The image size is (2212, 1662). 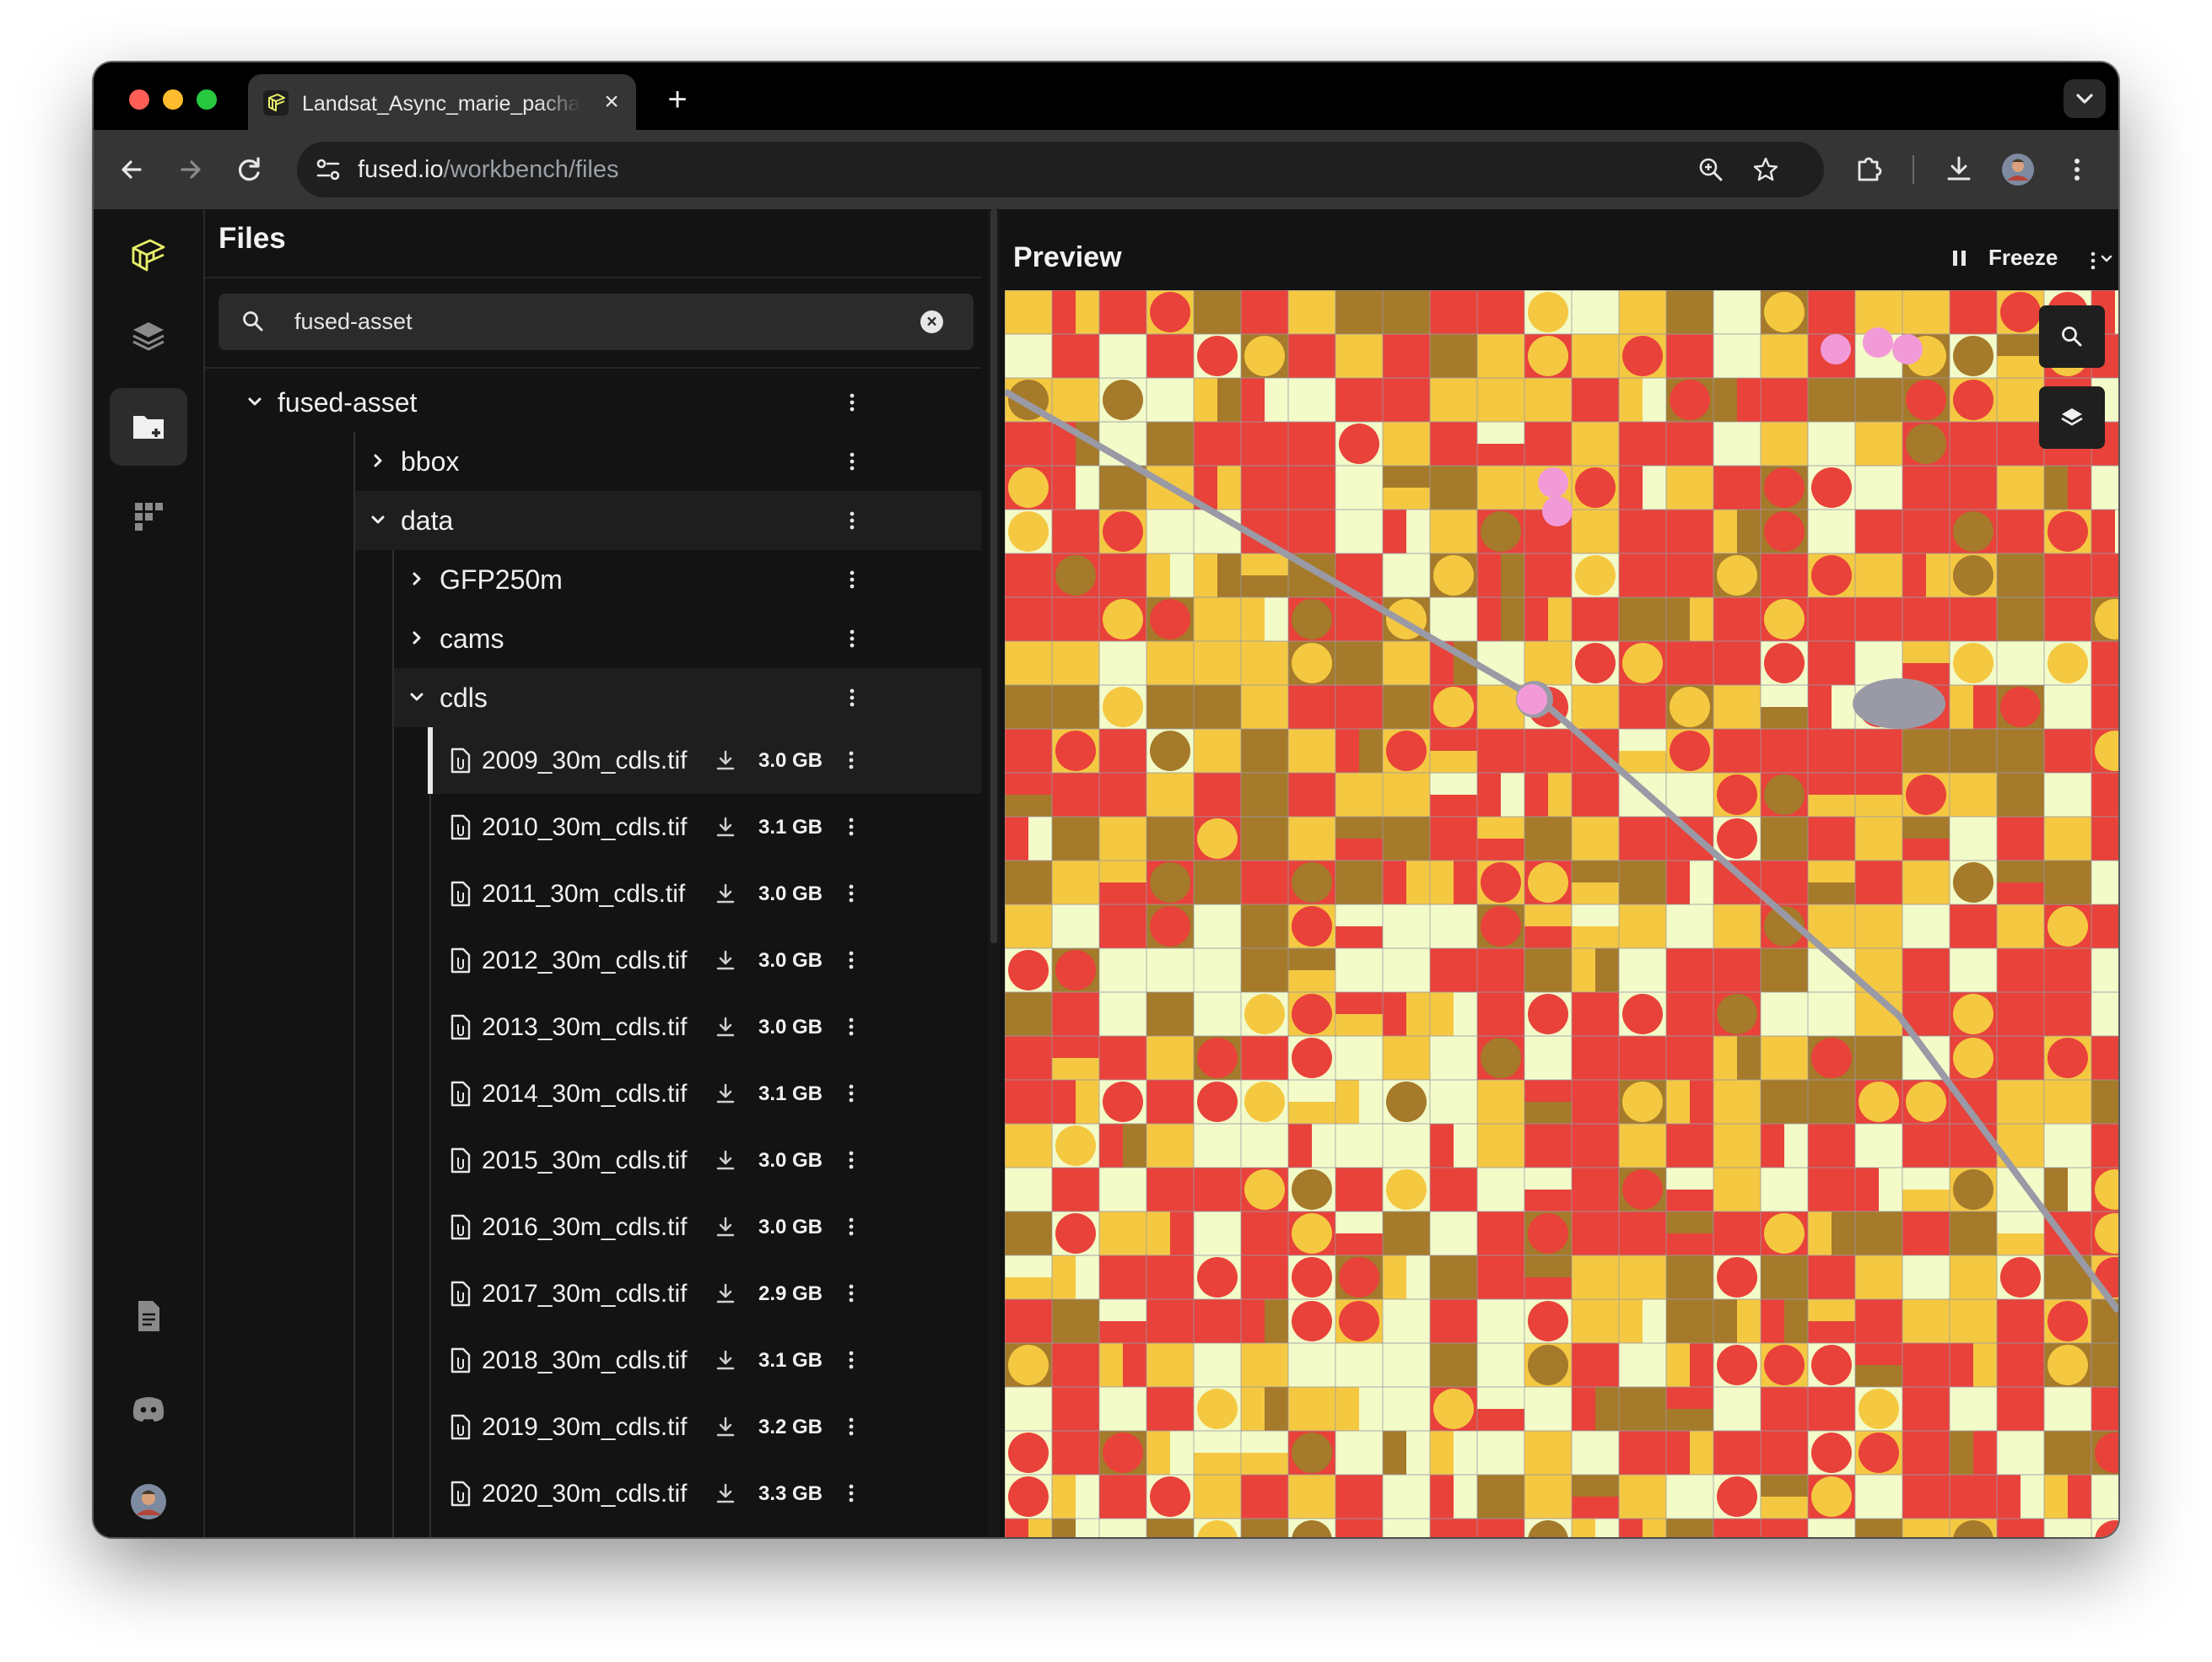 What do you see at coordinates (1869, 169) in the screenshot?
I see `extensions-button` at bounding box center [1869, 169].